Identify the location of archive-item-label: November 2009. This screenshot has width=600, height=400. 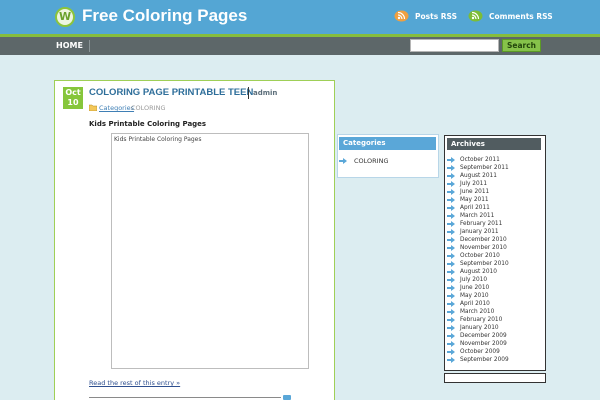
(483, 344).